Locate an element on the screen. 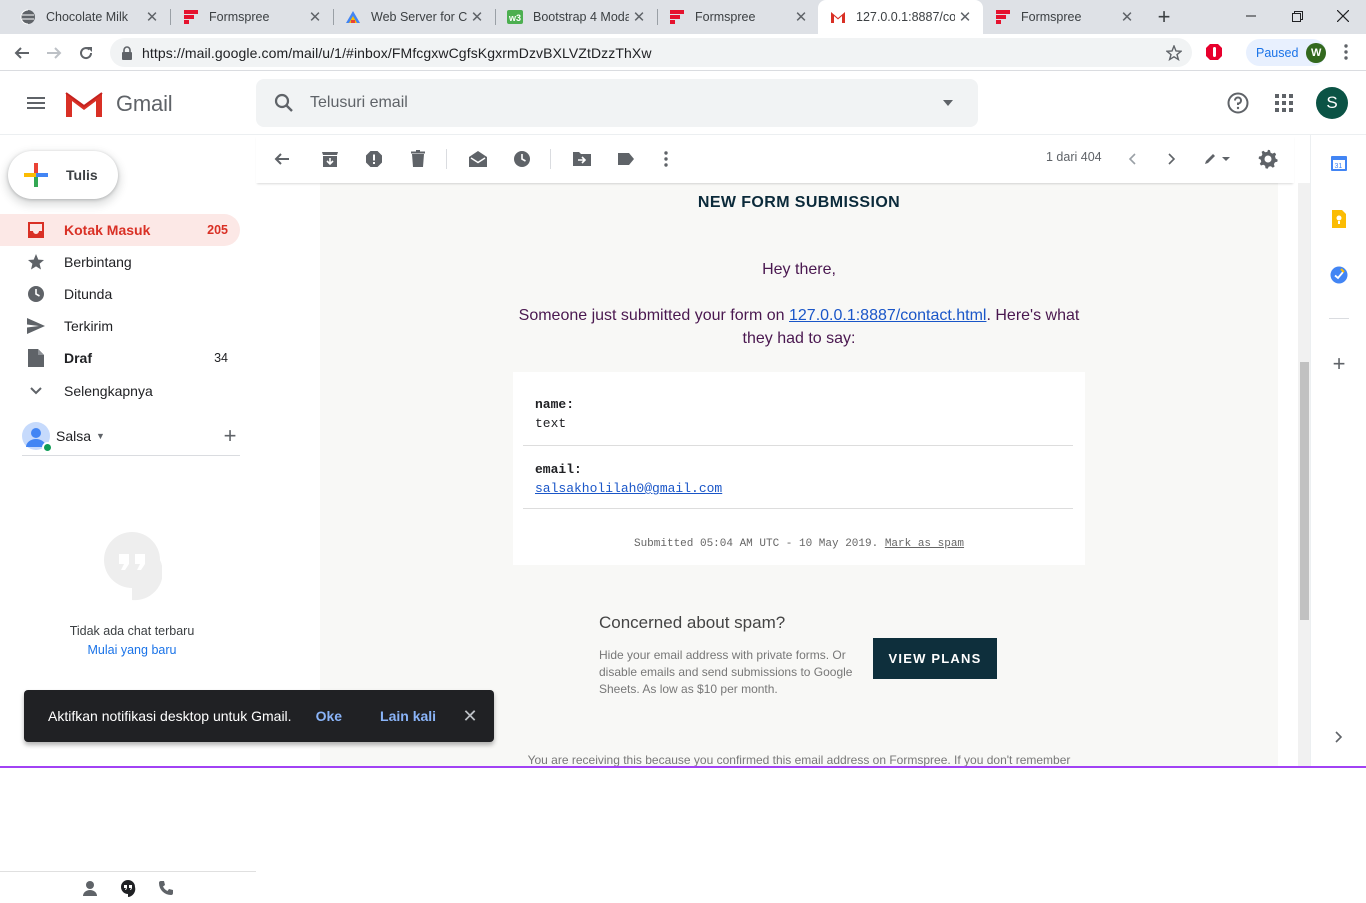  nav-item-inbox: Kotak Masuk 205 is located at coordinates (120, 230).